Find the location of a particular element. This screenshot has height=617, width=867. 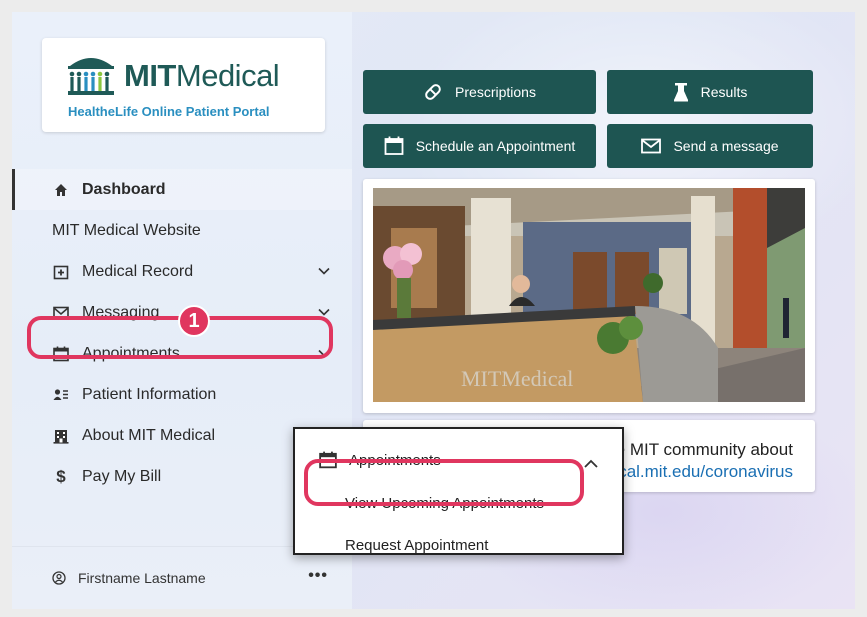

sidebar-item-label: About MIT Medical is located at coordinates (149, 435).